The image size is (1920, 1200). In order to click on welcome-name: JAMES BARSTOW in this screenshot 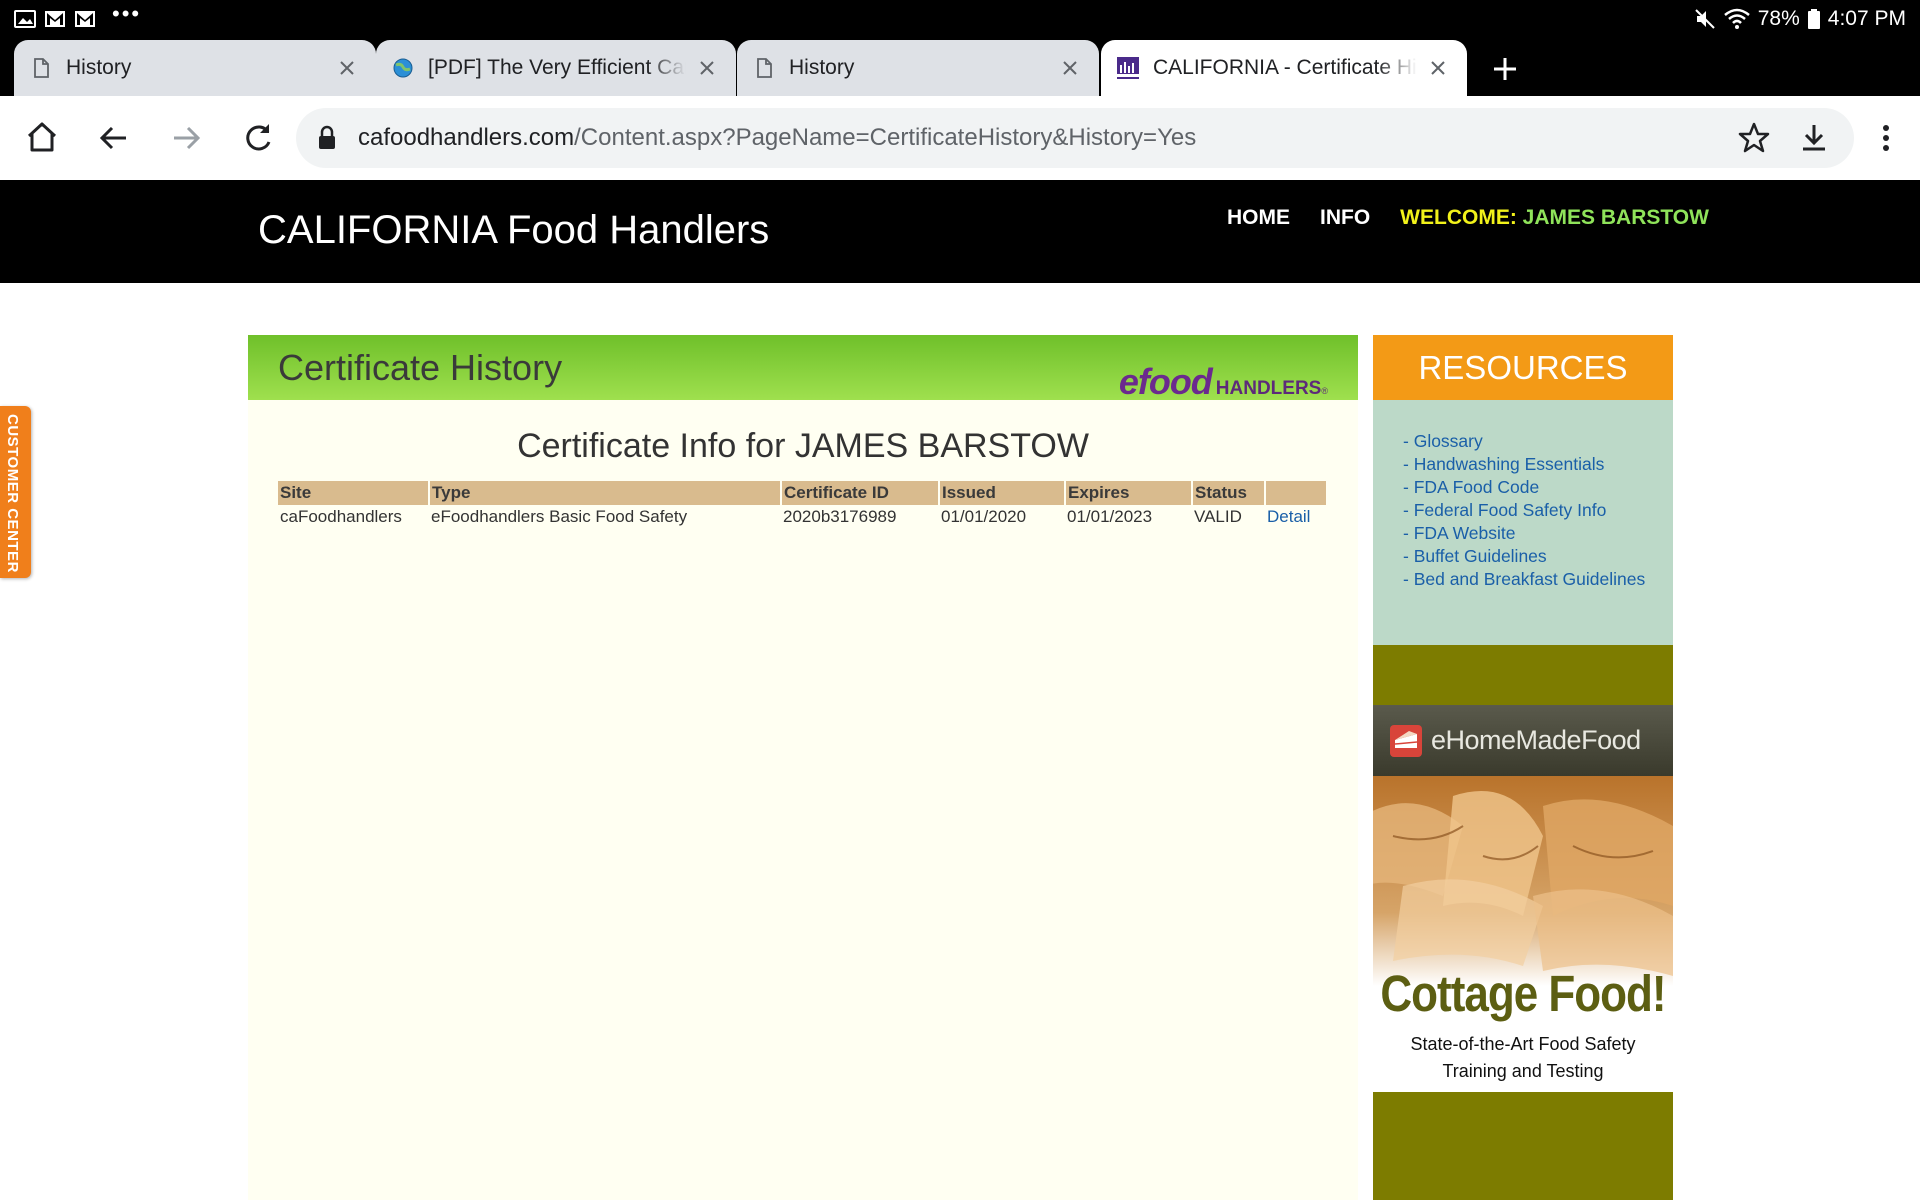, I will do `click(1615, 217)`.